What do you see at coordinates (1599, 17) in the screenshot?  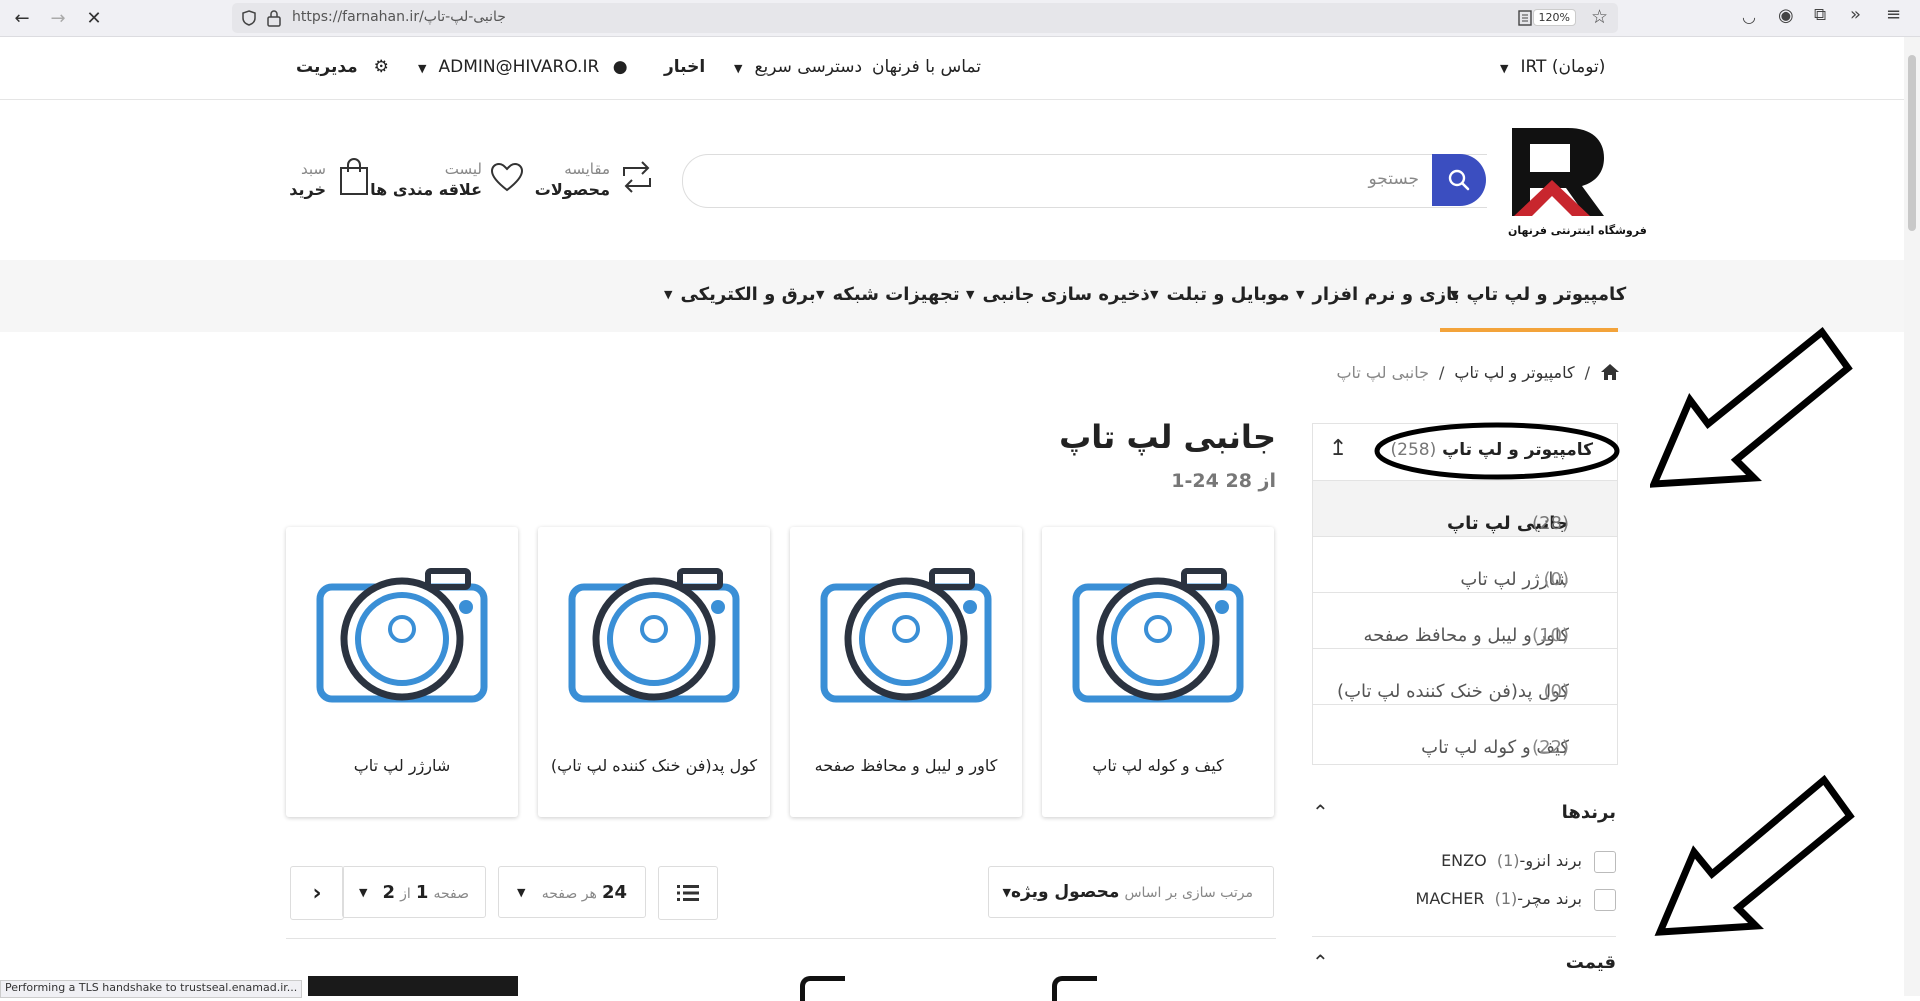 I see `bookmark-star-icon: ☆` at bounding box center [1599, 17].